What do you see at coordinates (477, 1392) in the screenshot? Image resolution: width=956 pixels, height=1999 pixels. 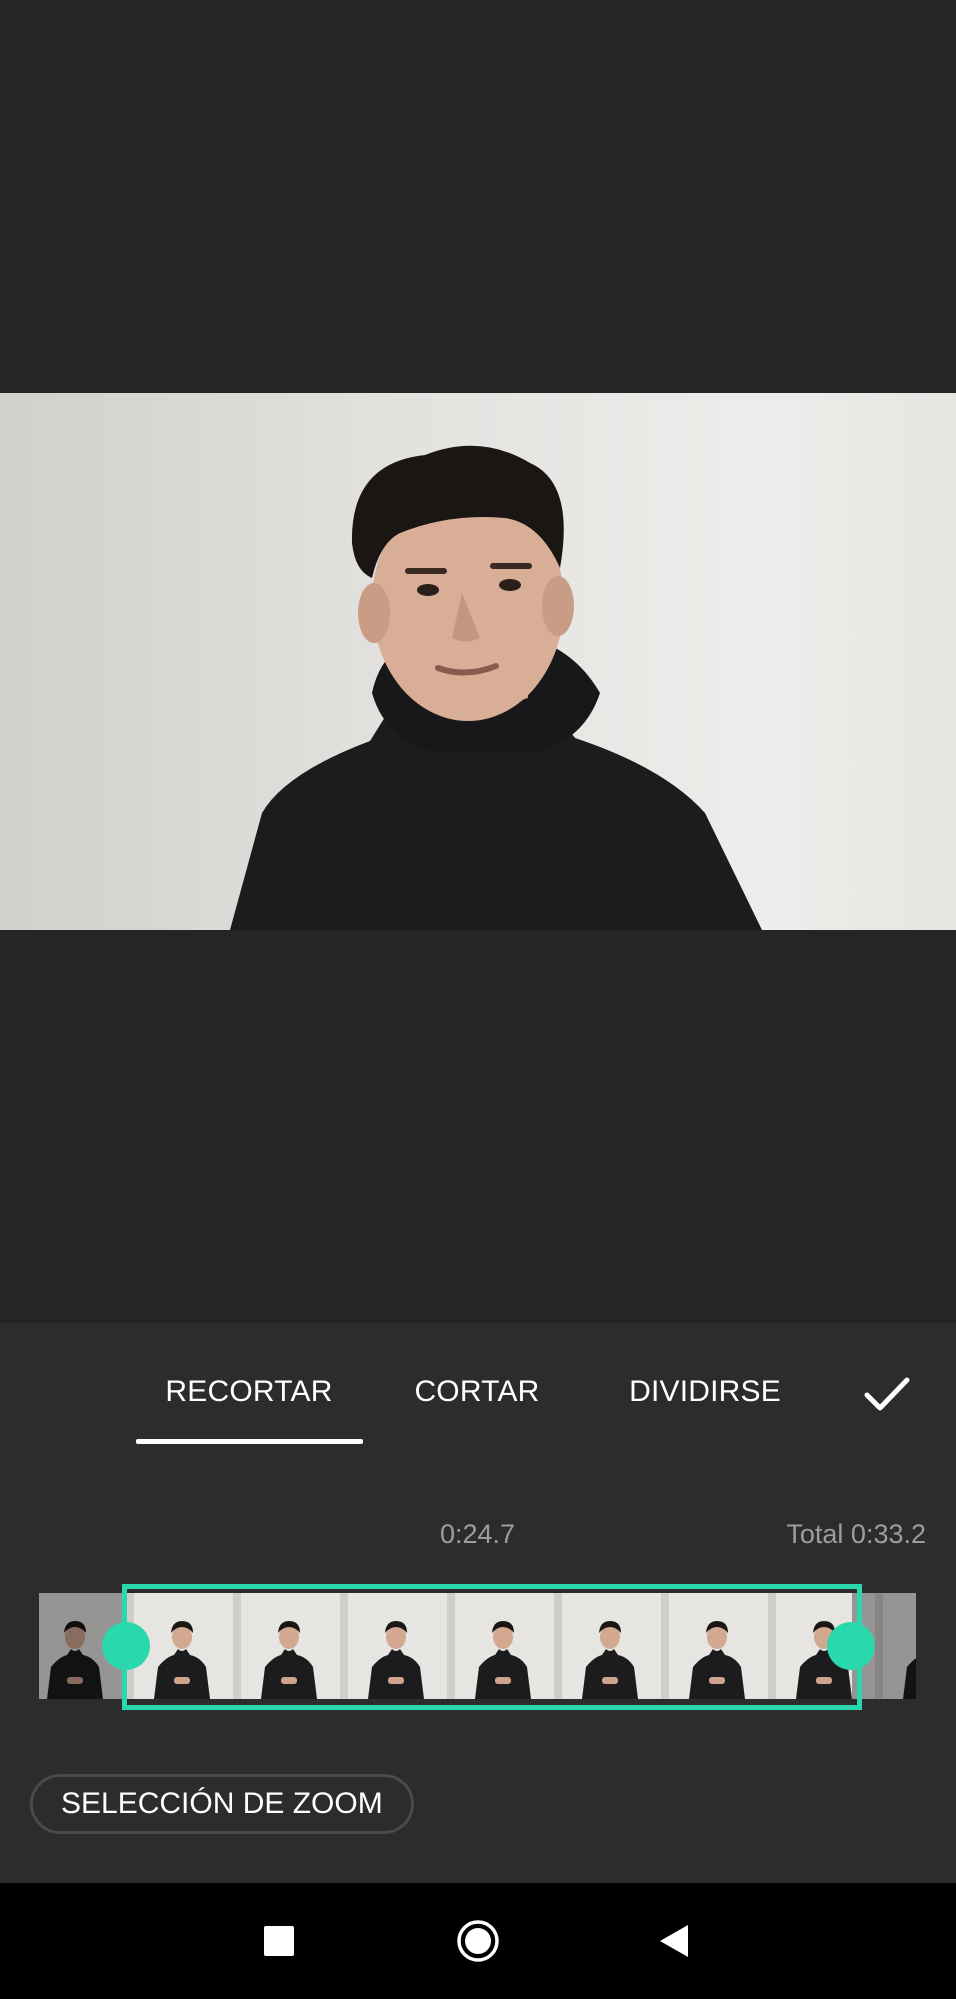 I see `tab-cut: CORTAR` at bounding box center [477, 1392].